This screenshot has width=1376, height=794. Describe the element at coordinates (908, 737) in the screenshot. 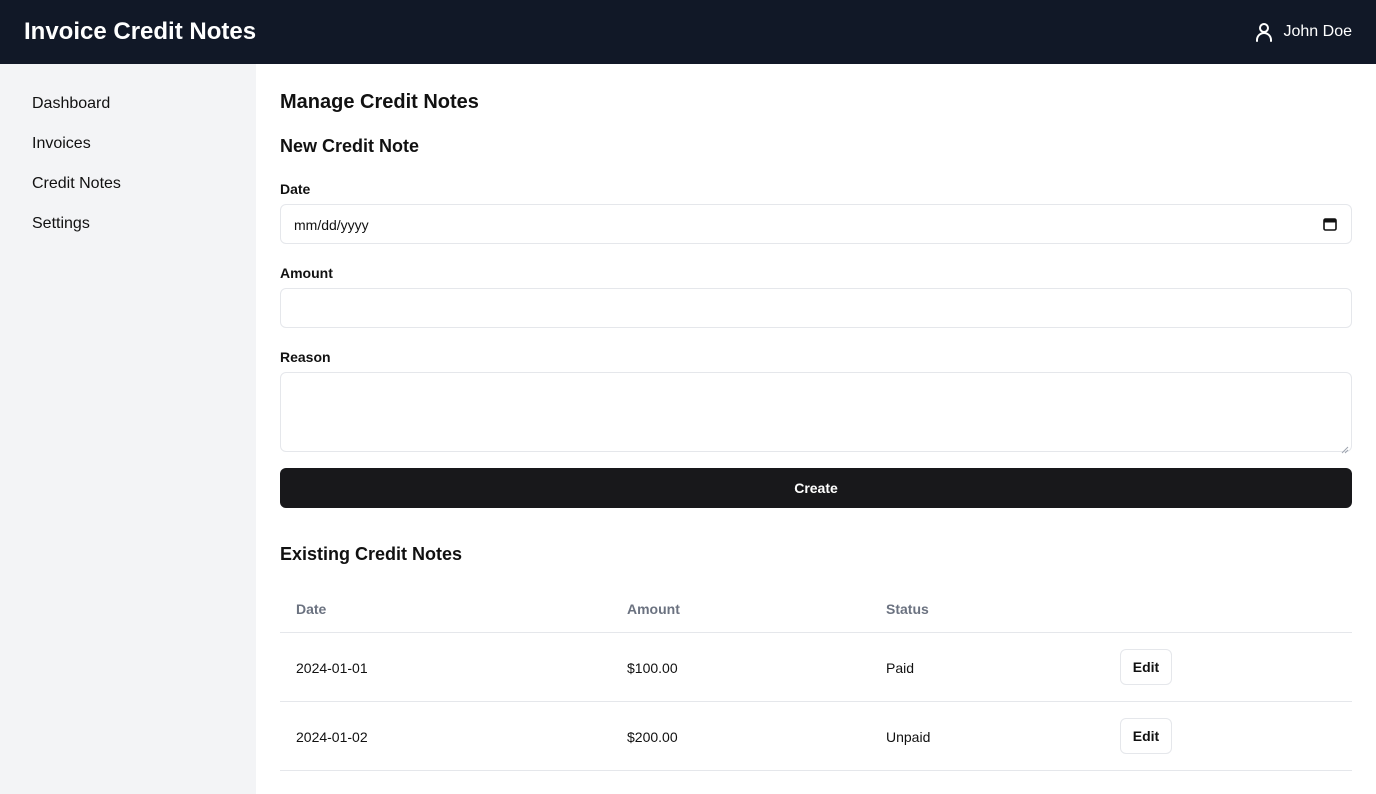

I see `cell-status: Unpaid` at that location.